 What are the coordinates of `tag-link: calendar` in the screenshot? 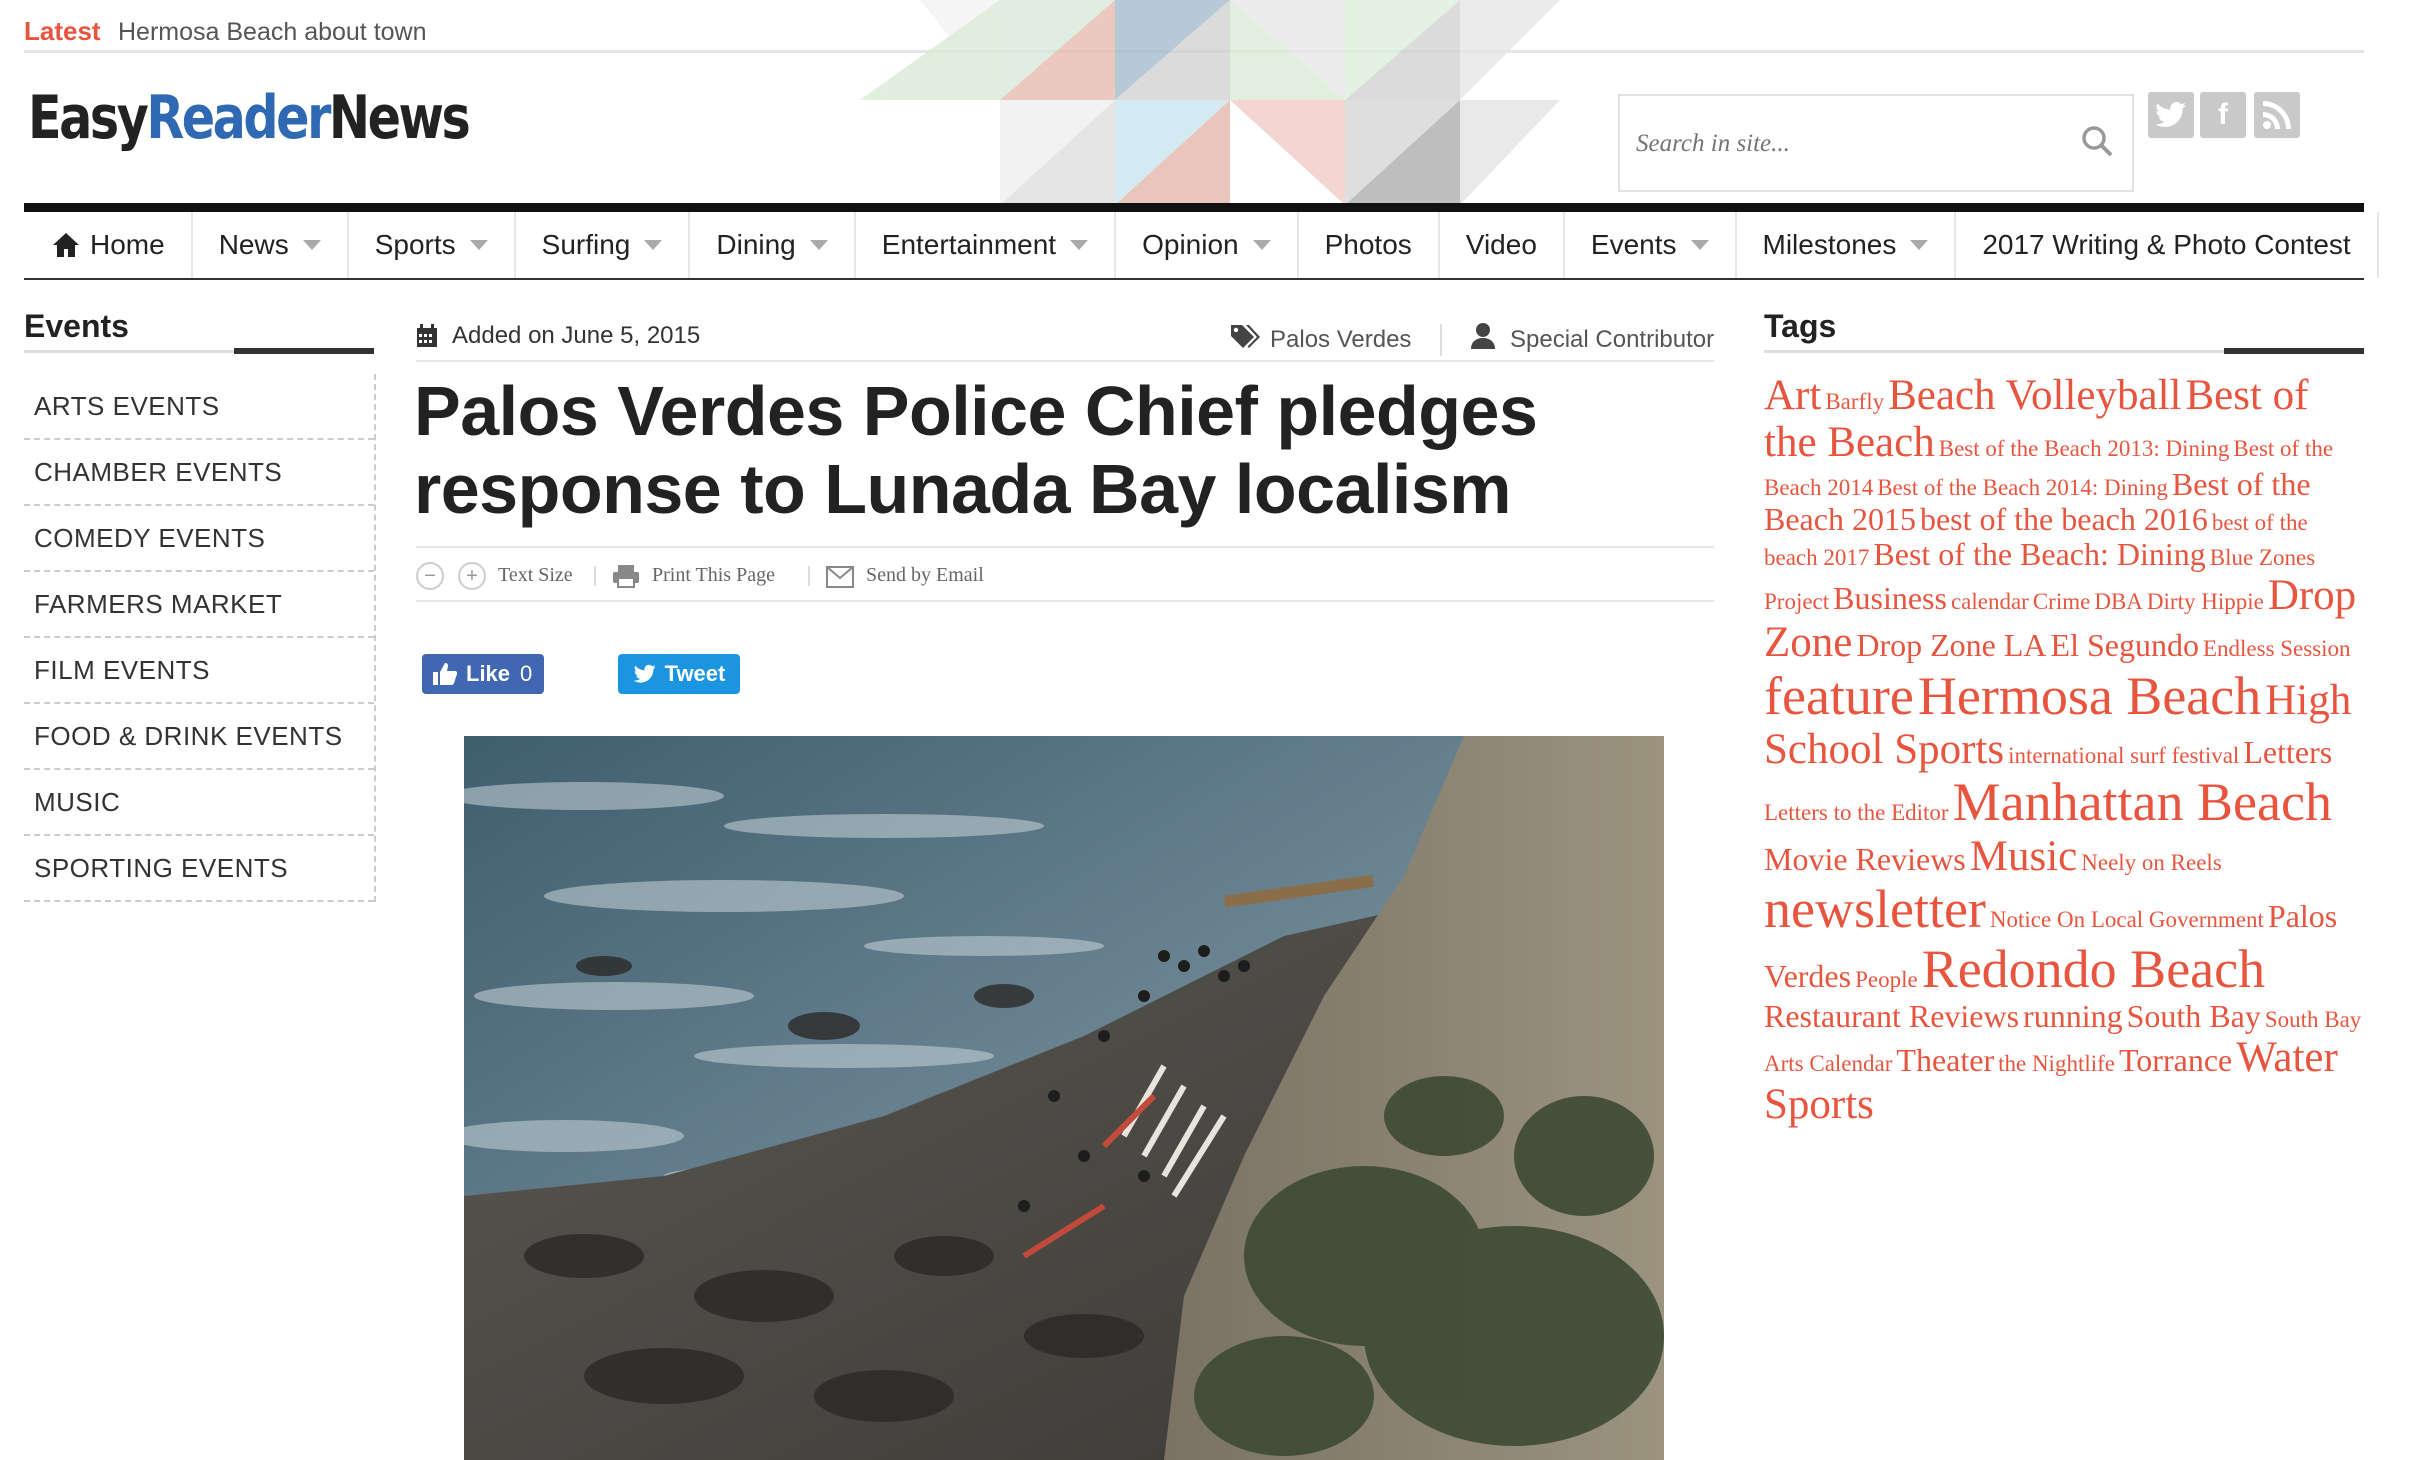 It's located at (1990, 601).